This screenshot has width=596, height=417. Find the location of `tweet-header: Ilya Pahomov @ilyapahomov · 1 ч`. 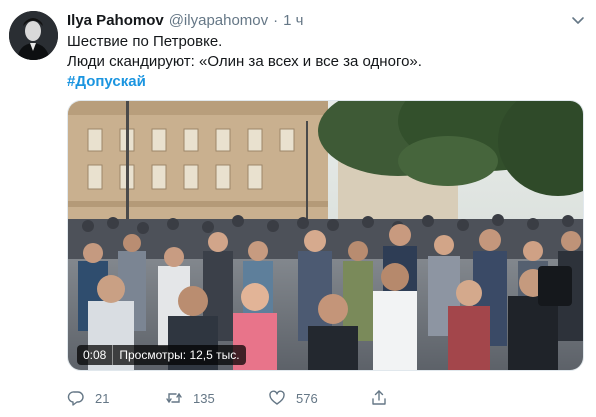

tweet-header: Ilya Pahomov @ilyapahomov · 1 ч is located at coordinates (185, 20).